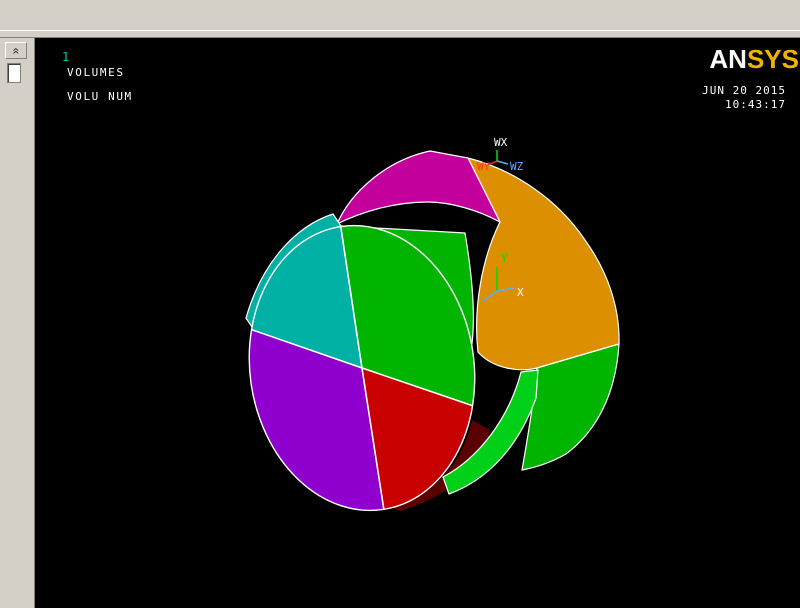 This screenshot has width=800, height=608. What do you see at coordinates (14, 73) in the screenshot?
I see `side-scrollbar-thumb` at bounding box center [14, 73].